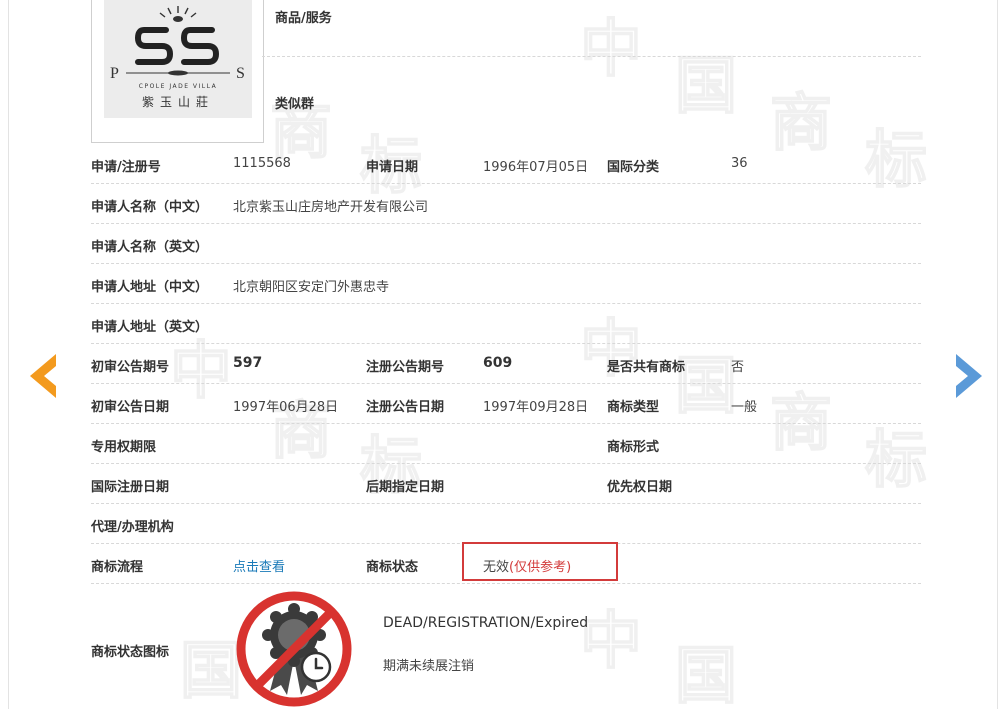 Image resolution: width=1004 pixels, height=713 pixels. Describe the element at coordinates (744, 407) in the screenshot. I see `mark-type-value: 一般` at that location.